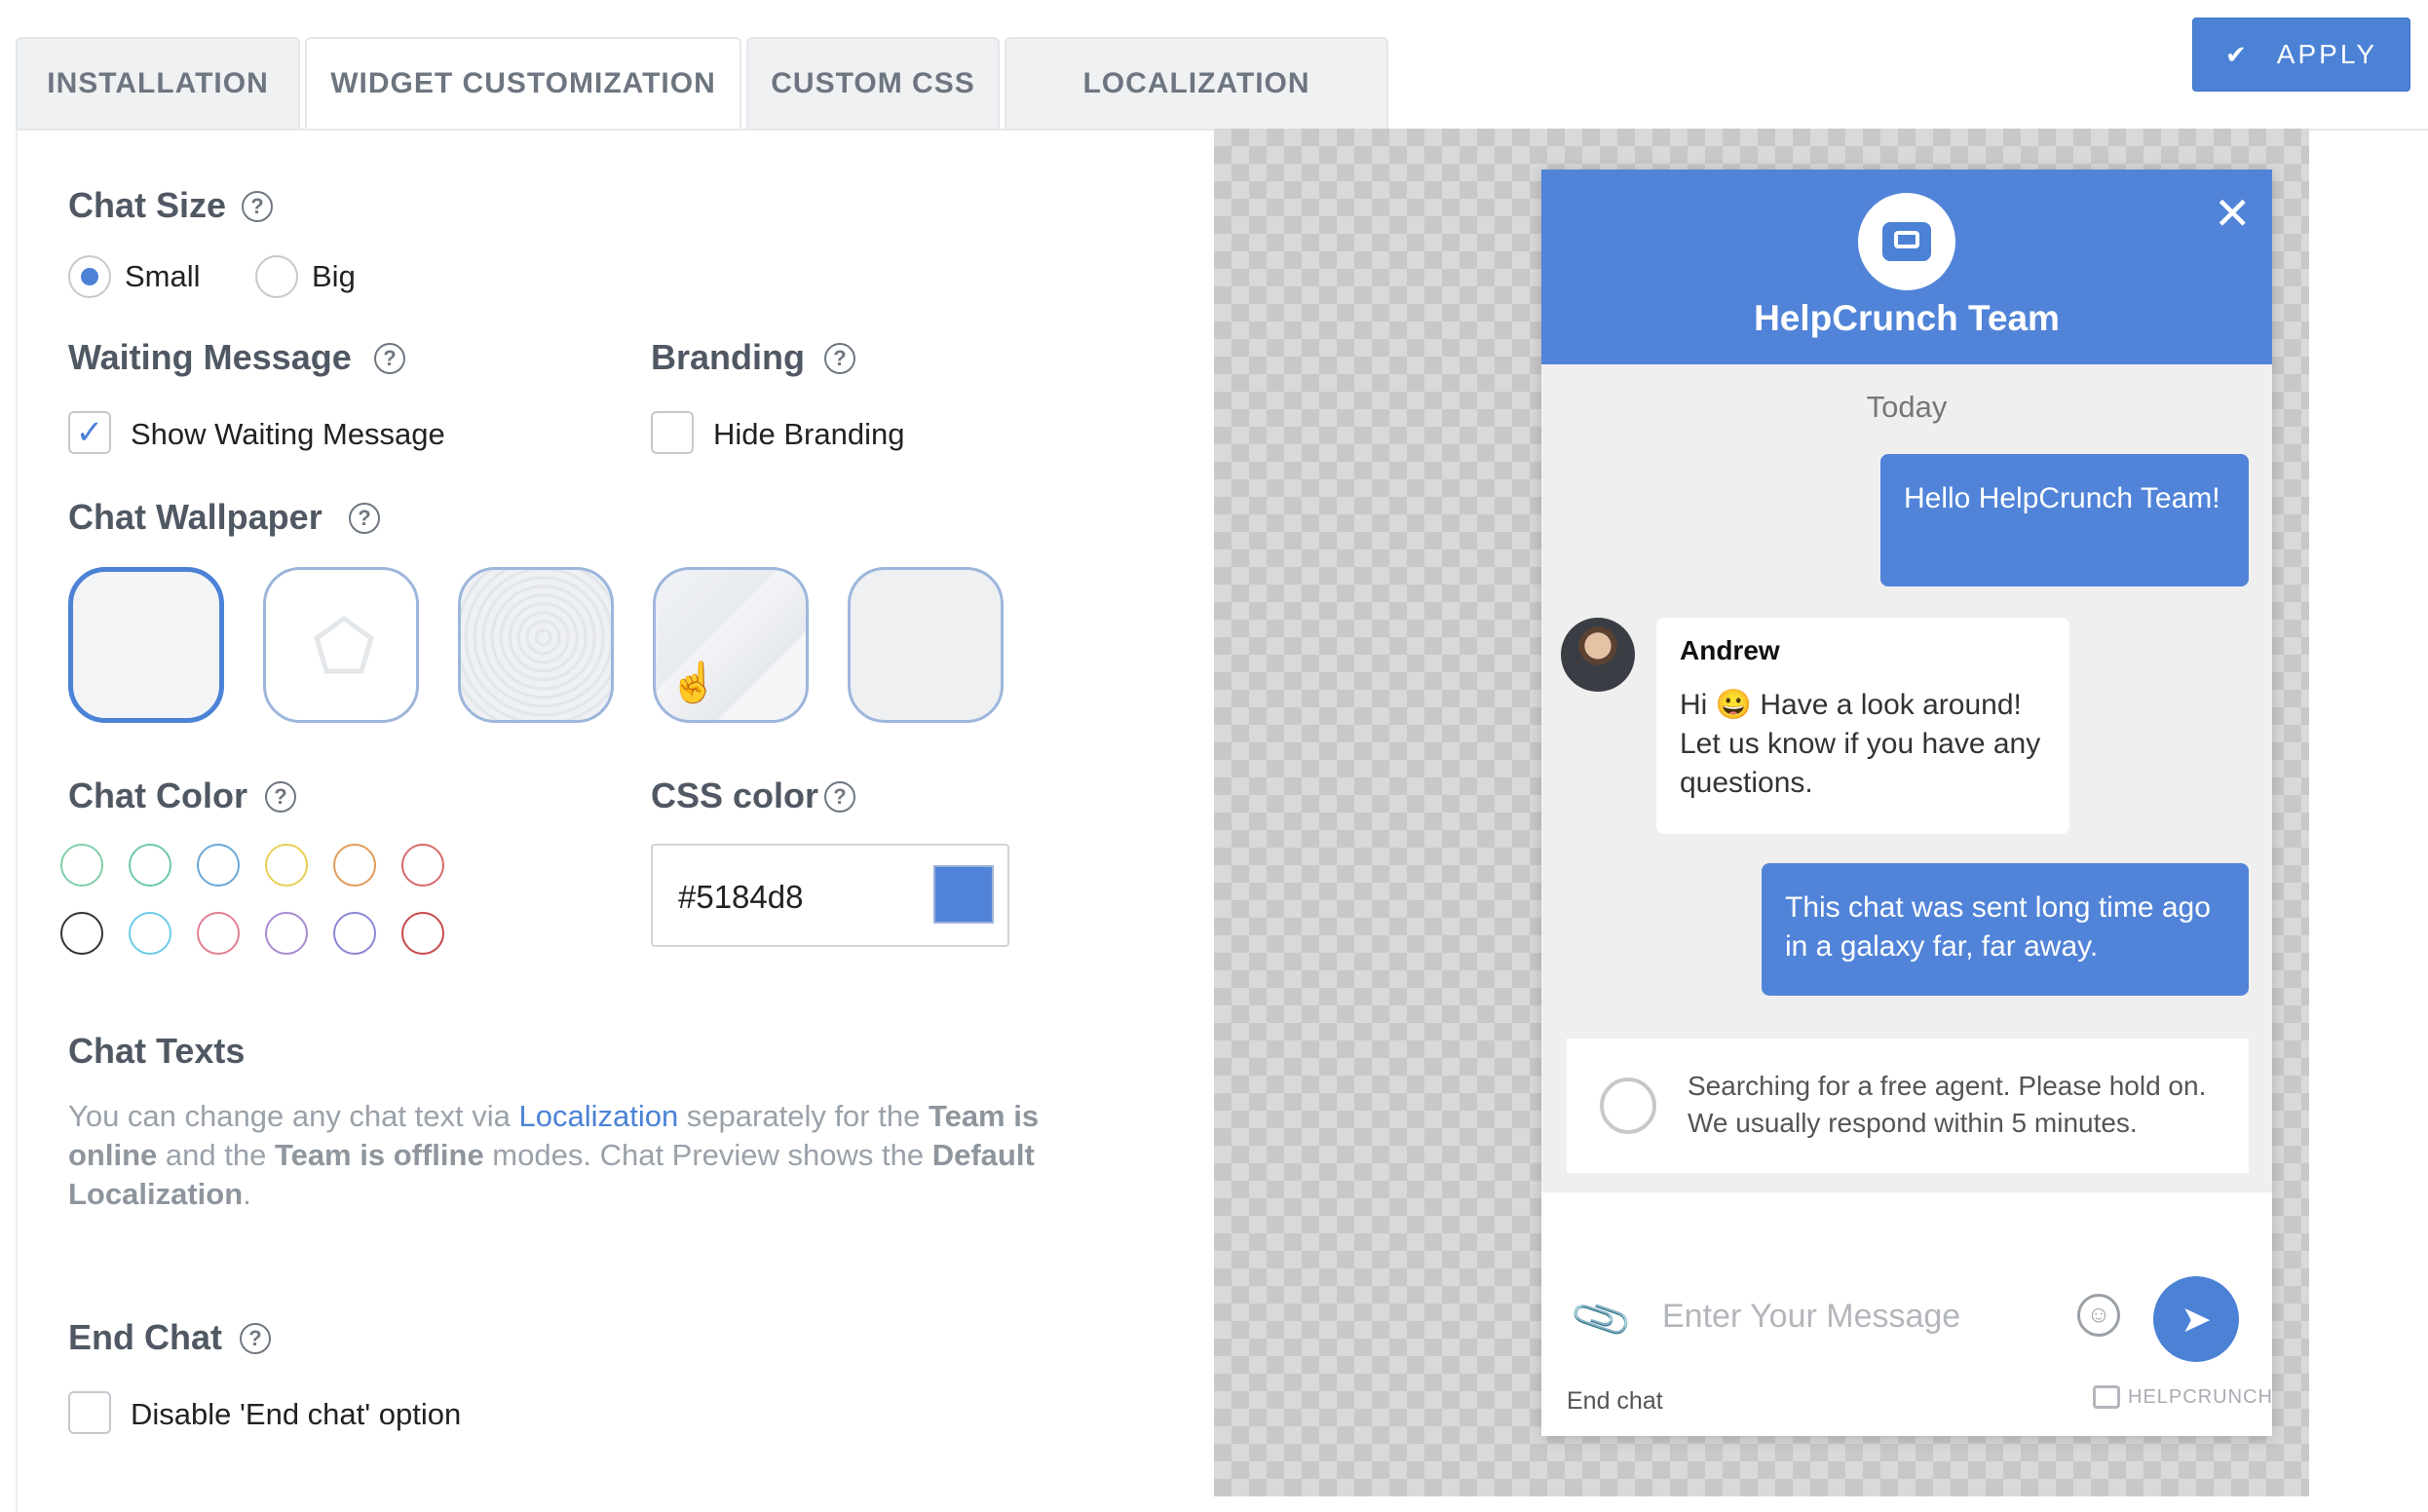 This screenshot has width=2428, height=1512. Describe the element at coordinates (728, 357) in the screenshot. I see `branding-title: Branding` at that location.